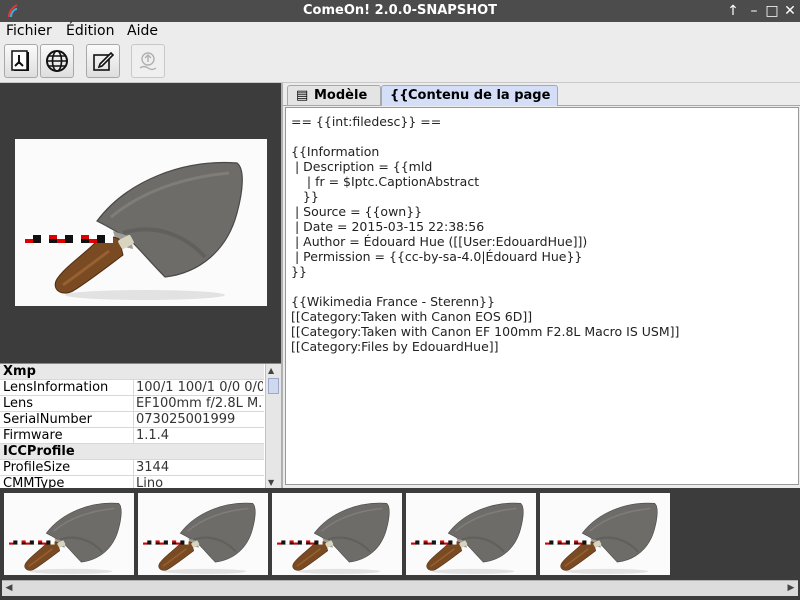 This screenshot has width=800, height=600. I want to click on minimize-icon: –, so click(754, 11).